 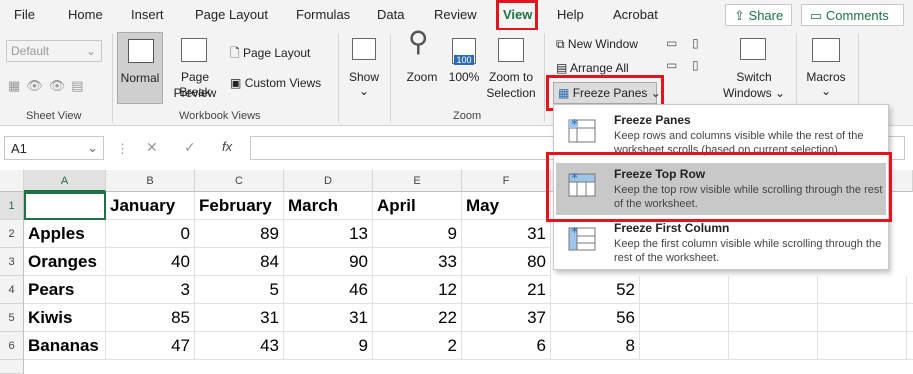 I want to click on row-header-6: 6, so click(x=12, y=346).